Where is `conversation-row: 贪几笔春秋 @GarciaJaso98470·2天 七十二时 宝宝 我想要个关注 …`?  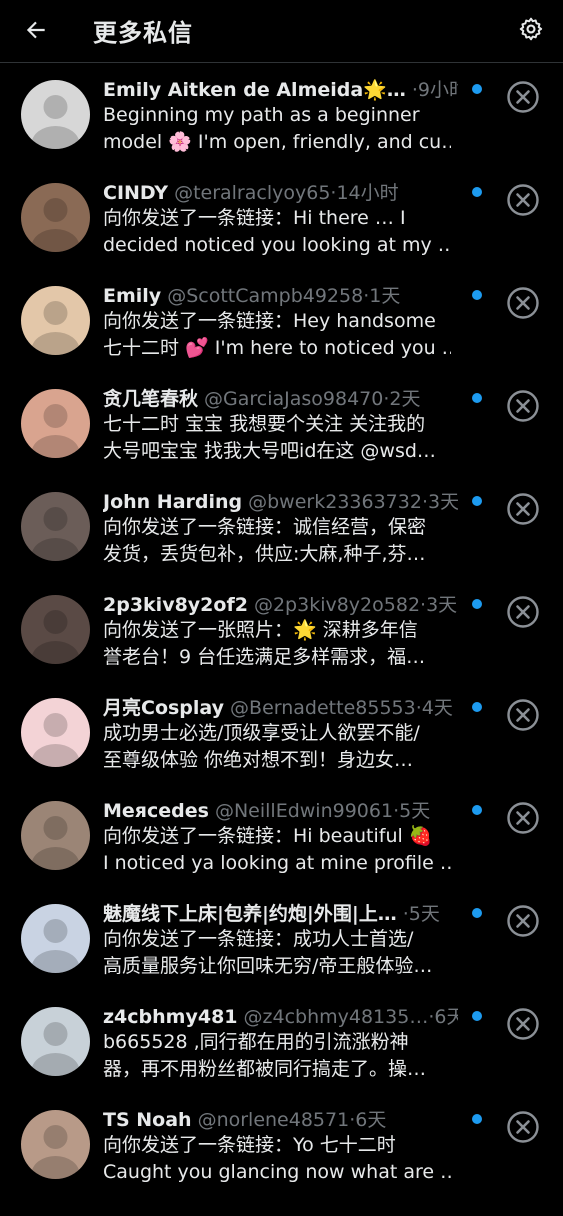 conversation-row: 贪几笔春秋 @GarciaJaso98470·2天 七十二时 宝宝 我想要个关注 … is located at coordinates (281, 423).